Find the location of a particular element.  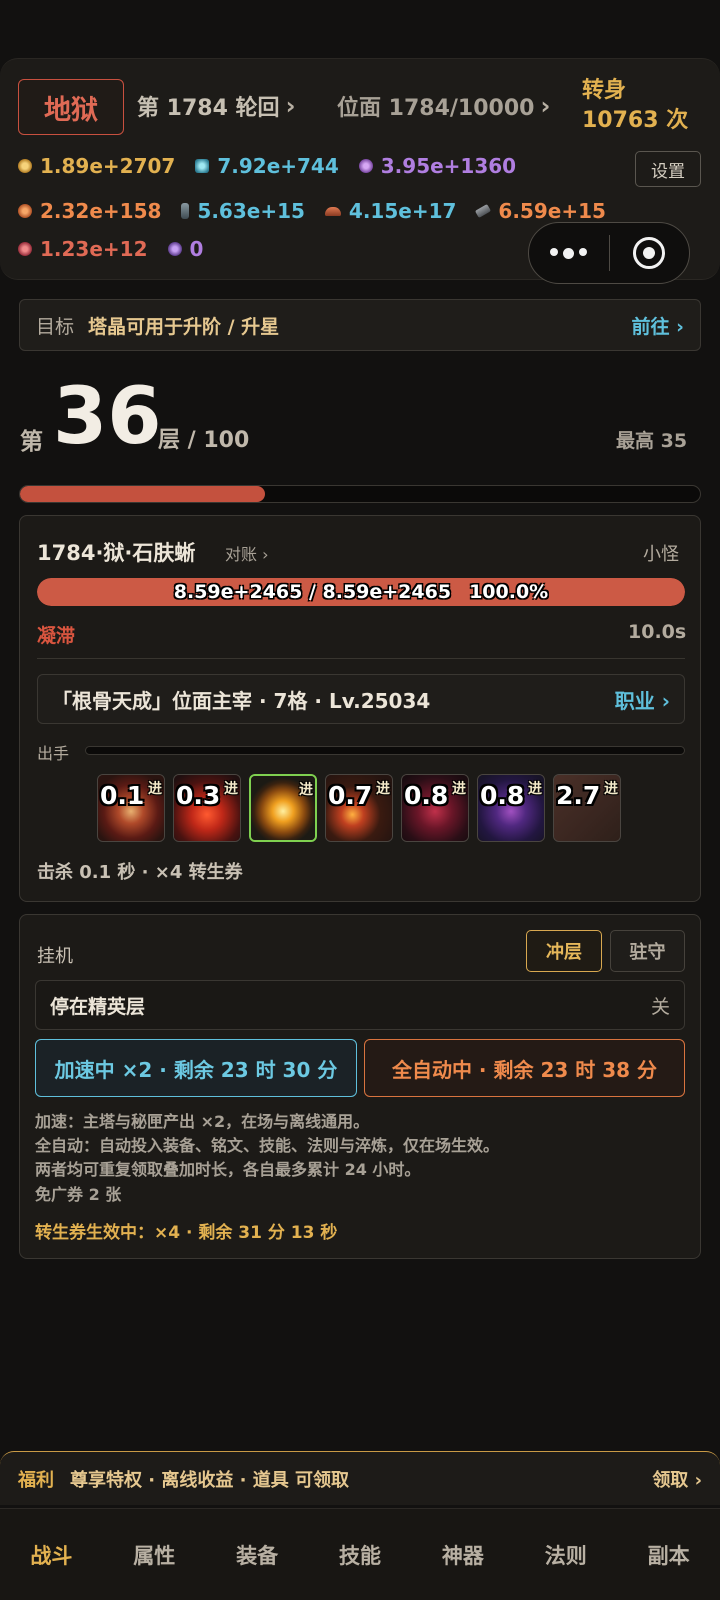

realm-badge: 地狱 is located at coordinates (71, 107).